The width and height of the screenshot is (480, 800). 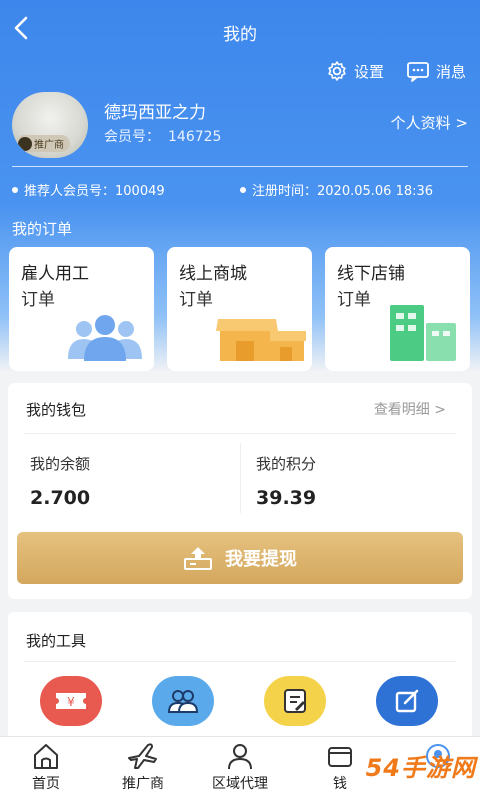 I want to click on edit-icon, so click(x=407, y=701).